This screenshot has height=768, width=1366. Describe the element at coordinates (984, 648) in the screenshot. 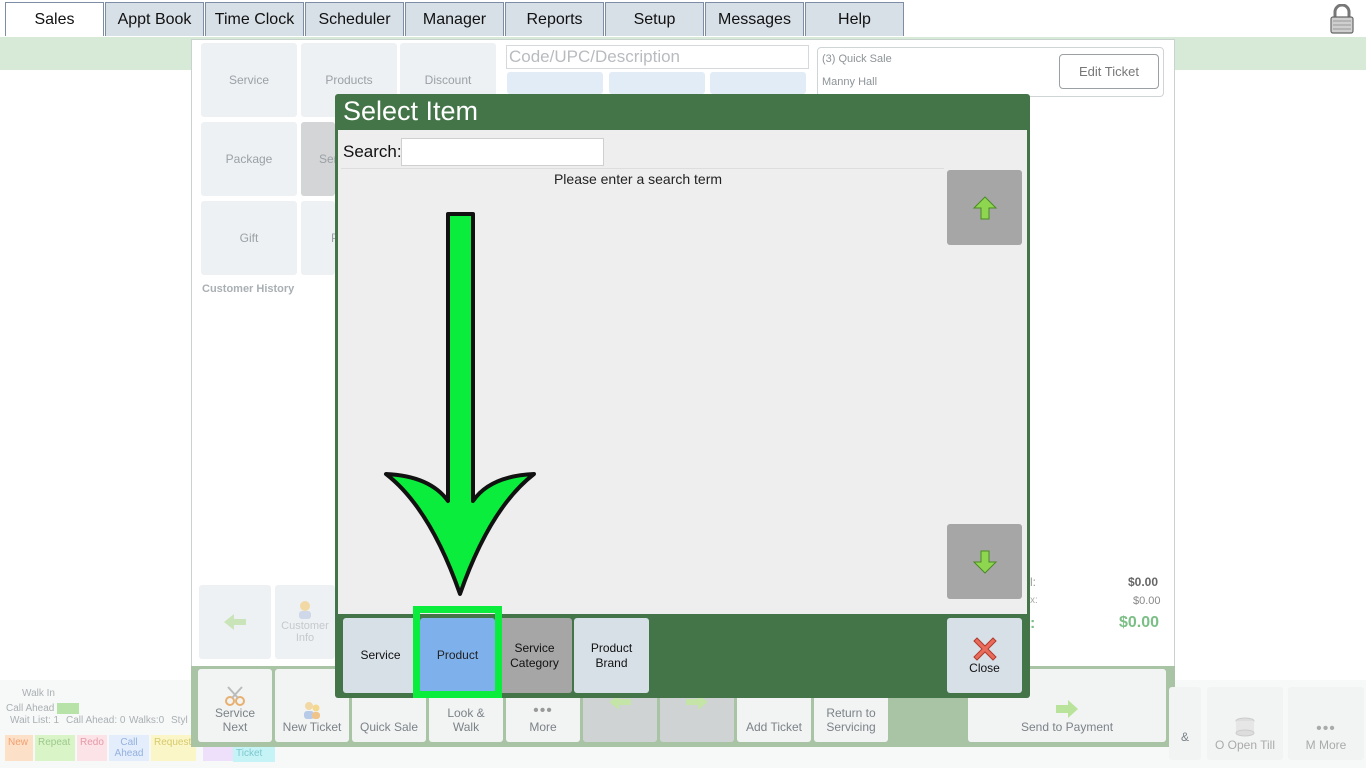

I see `close-icon` at that location.